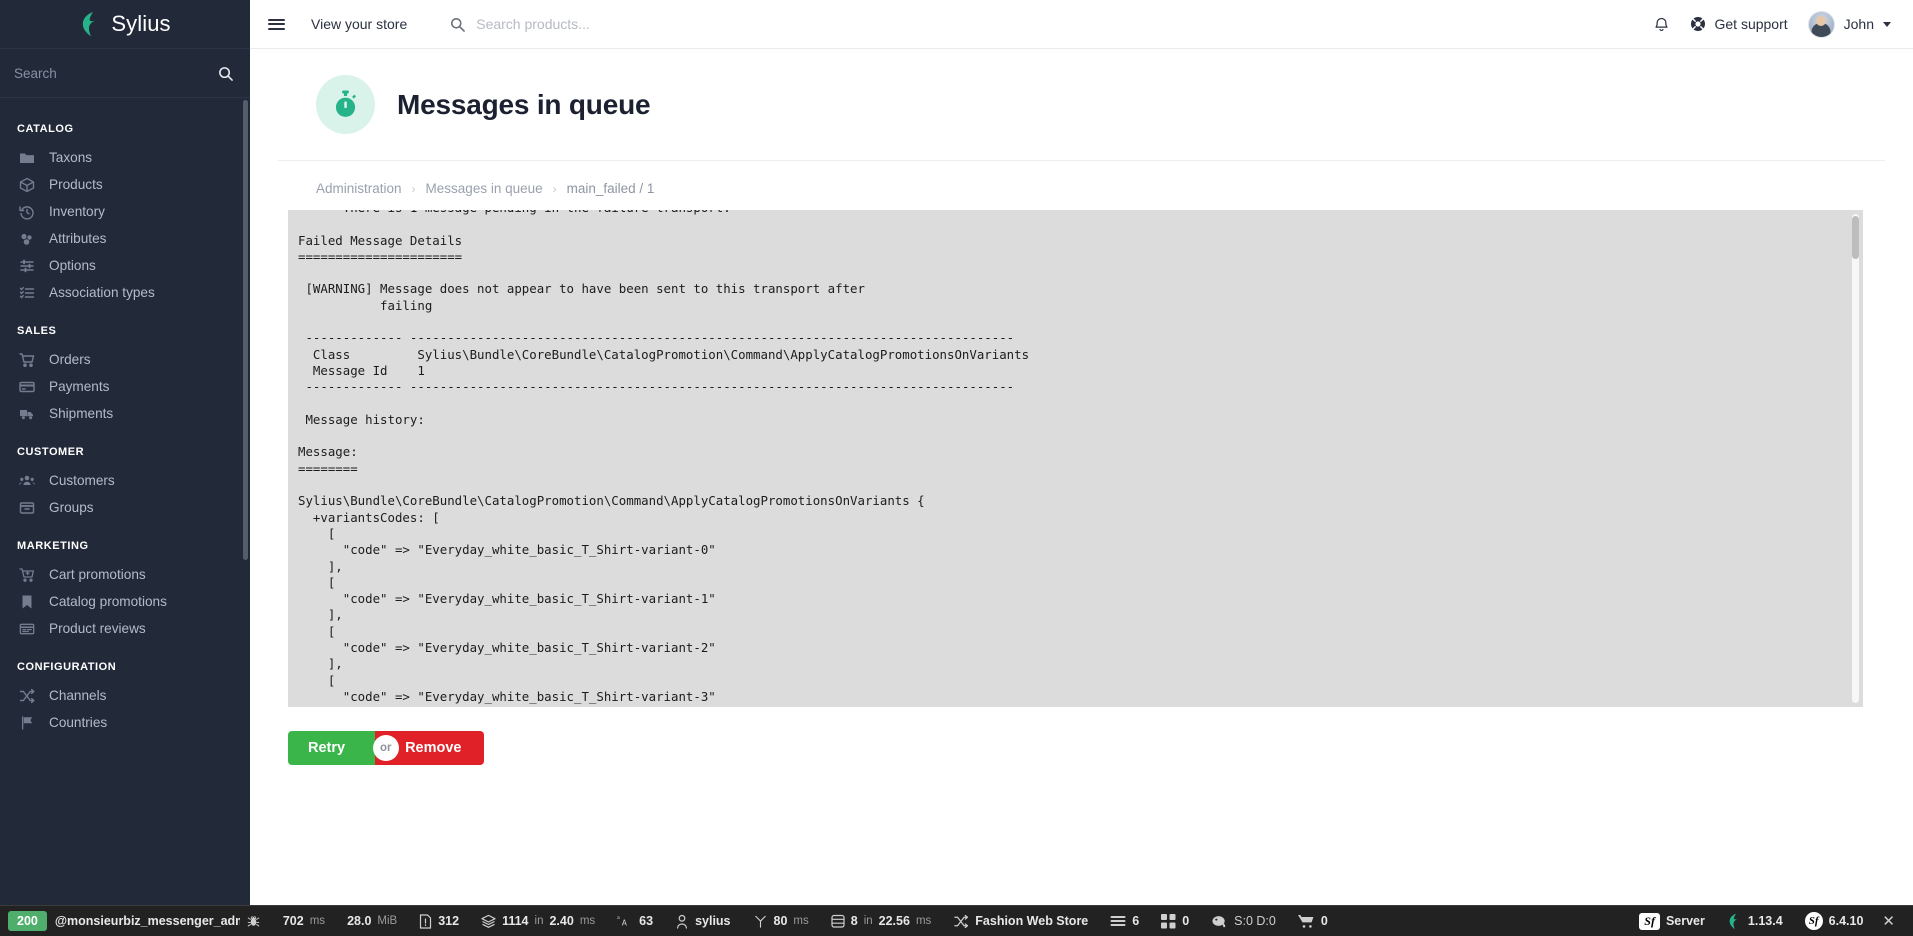 Image resolution: width=1913 pixels, height=936 pixels. What do you see at coordinates (125, 386) in the screenshot?
I see `sidebar-item-payments: Payments` at bounding box center [125, 386].